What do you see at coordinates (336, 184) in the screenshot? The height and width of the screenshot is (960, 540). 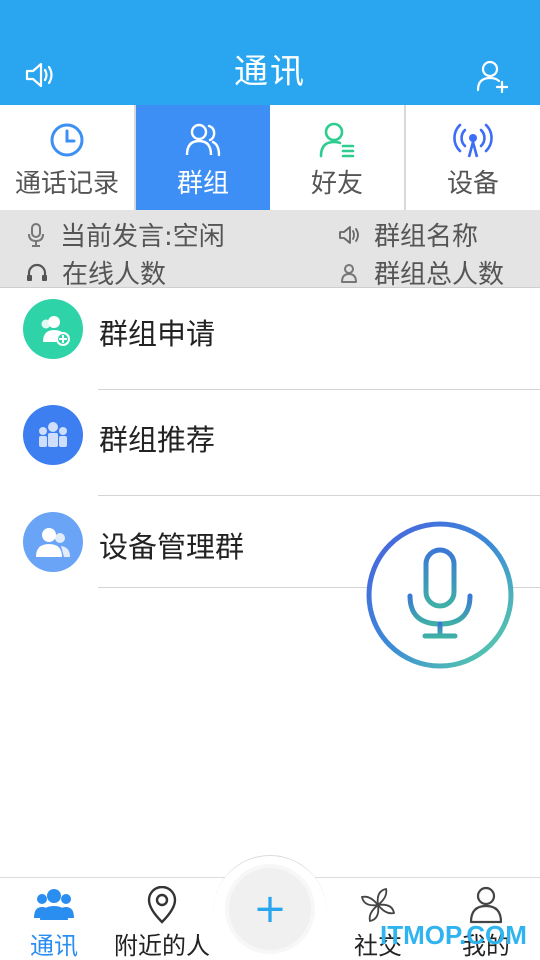 I see `tab-label: 好友` at bounding box center [336, 184].